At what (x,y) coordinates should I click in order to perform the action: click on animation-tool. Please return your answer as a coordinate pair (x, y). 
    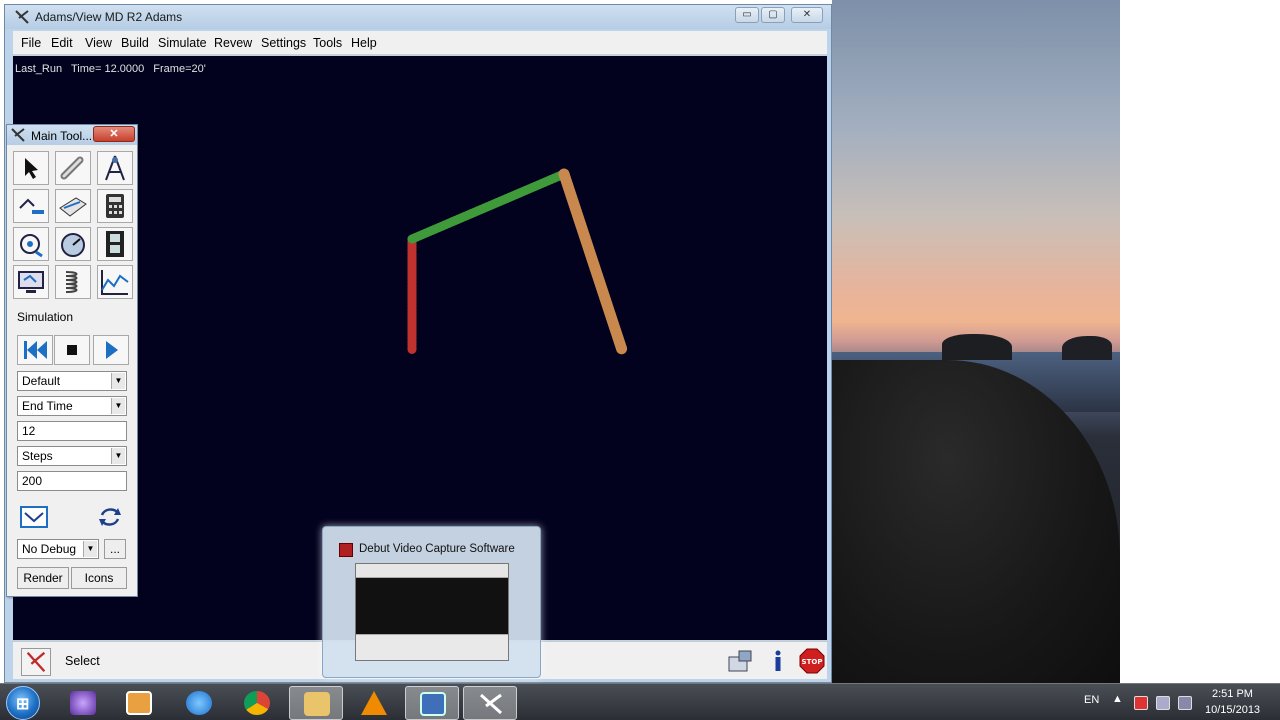
    Looking at the image, I should click on (115, 244).